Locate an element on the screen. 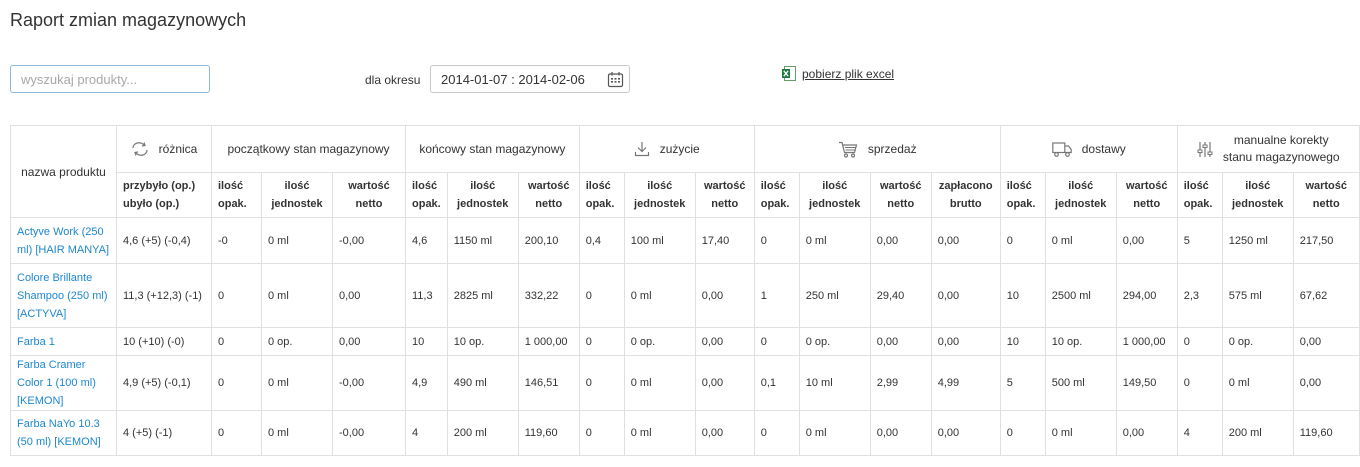  diff-cell: 4 (+5) (-1) is located at coordinates (164, 433).